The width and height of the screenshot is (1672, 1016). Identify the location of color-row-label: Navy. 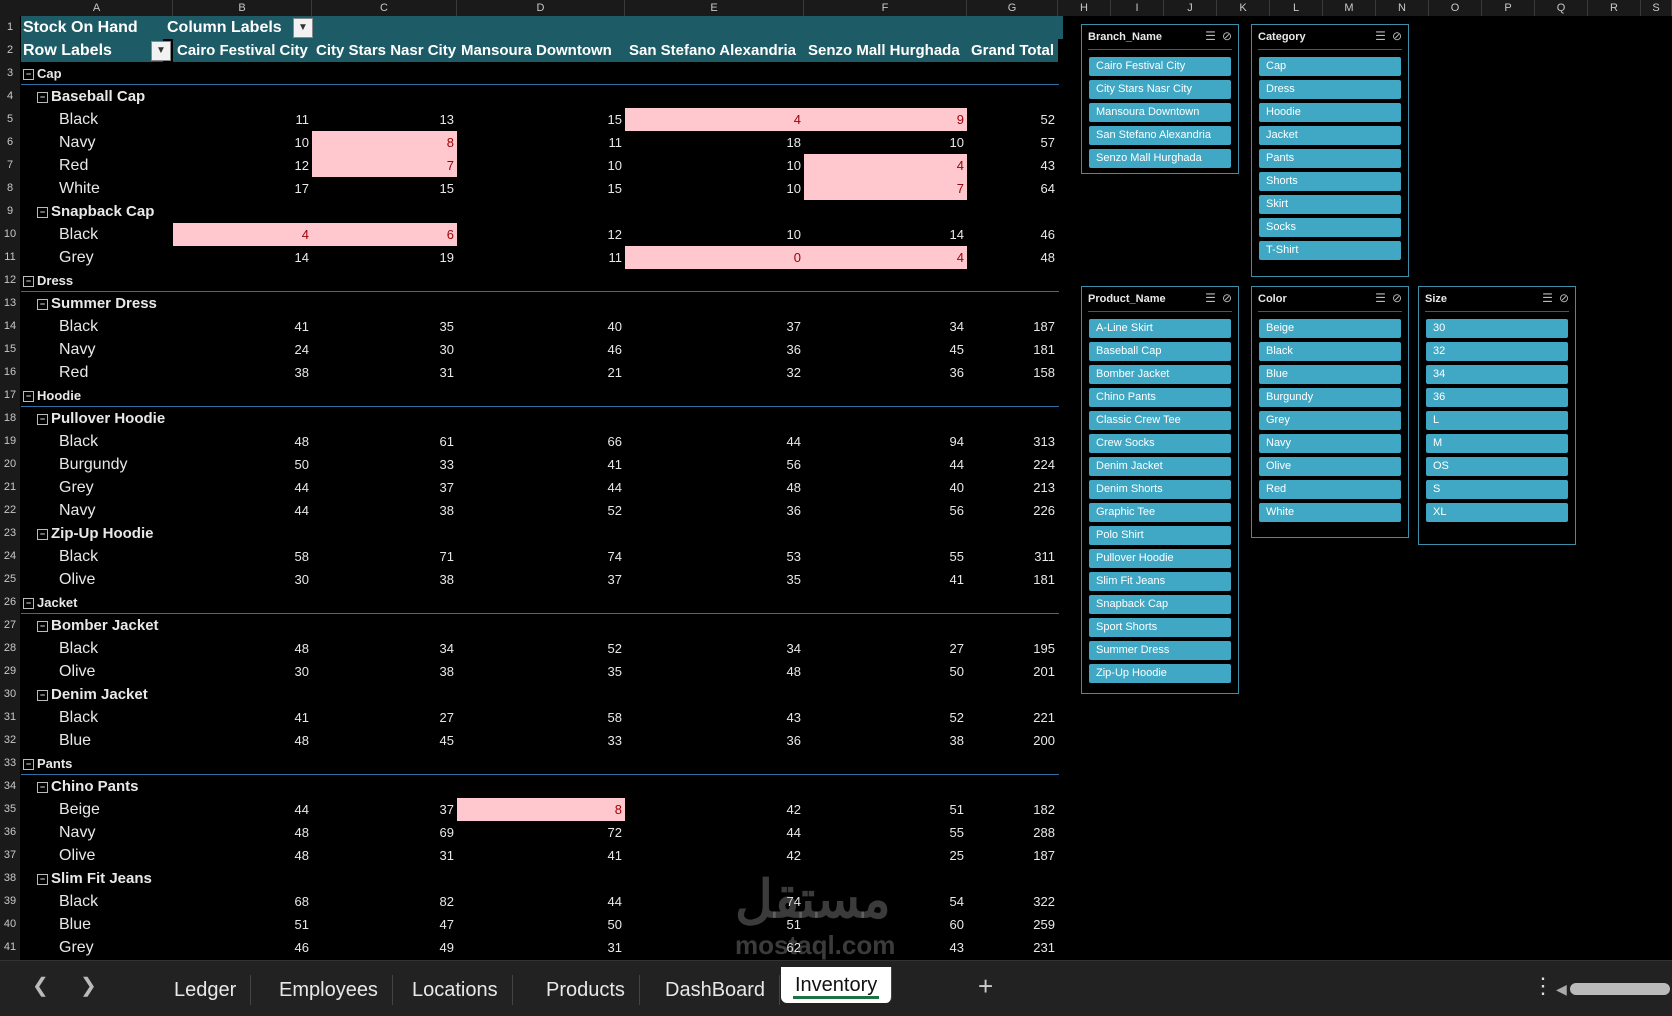
(124, 832).